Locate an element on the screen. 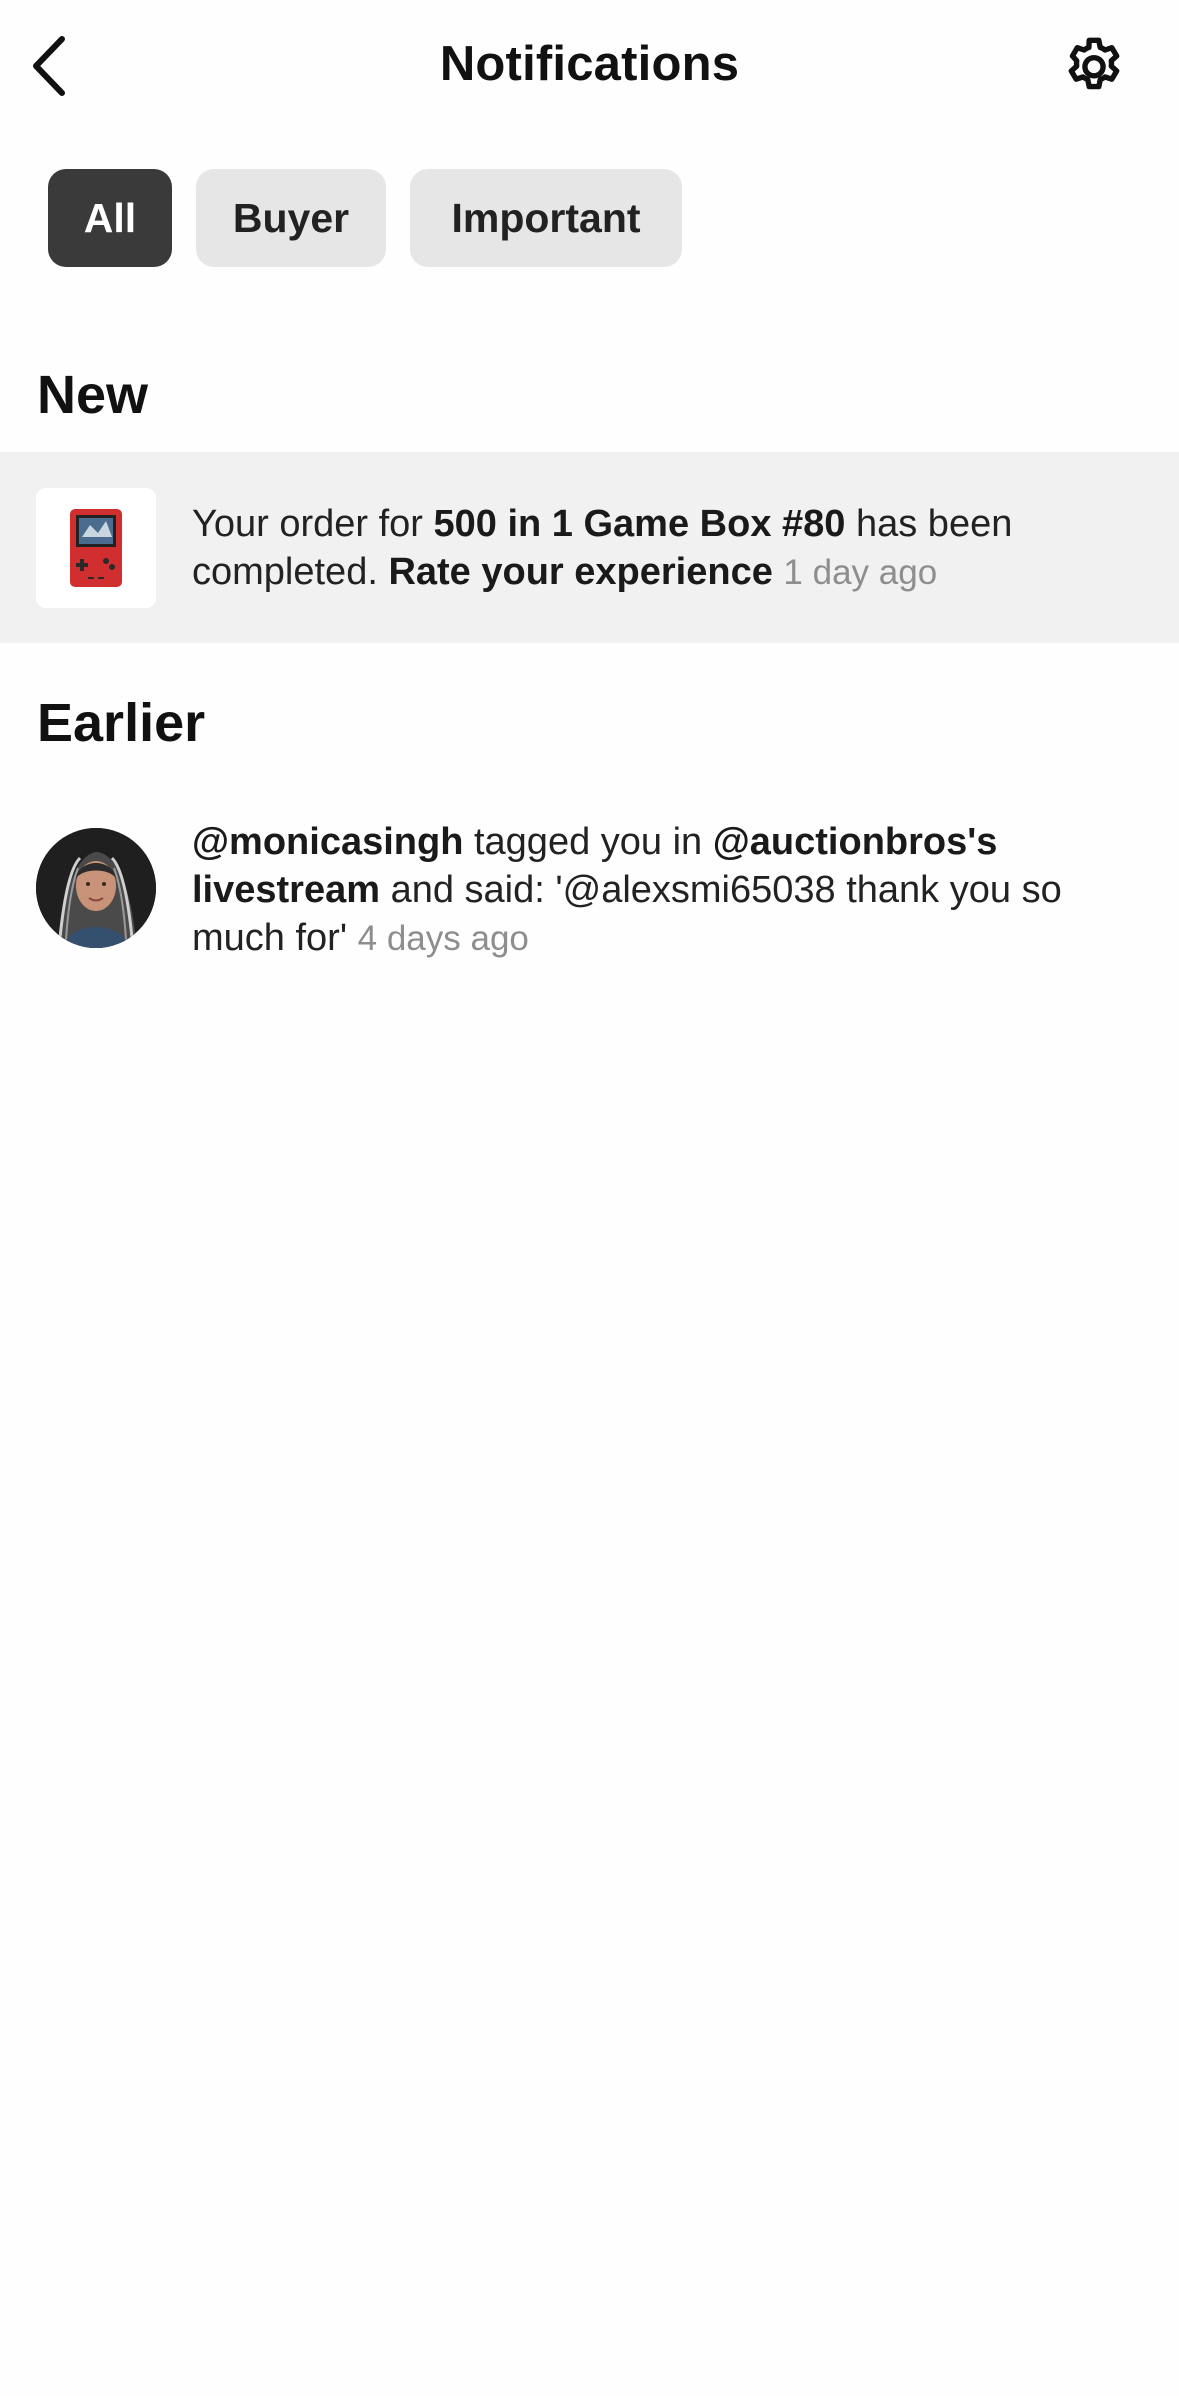 This screenshot has height=2396, width=1179. avatar is located at coordinates (96, 888).